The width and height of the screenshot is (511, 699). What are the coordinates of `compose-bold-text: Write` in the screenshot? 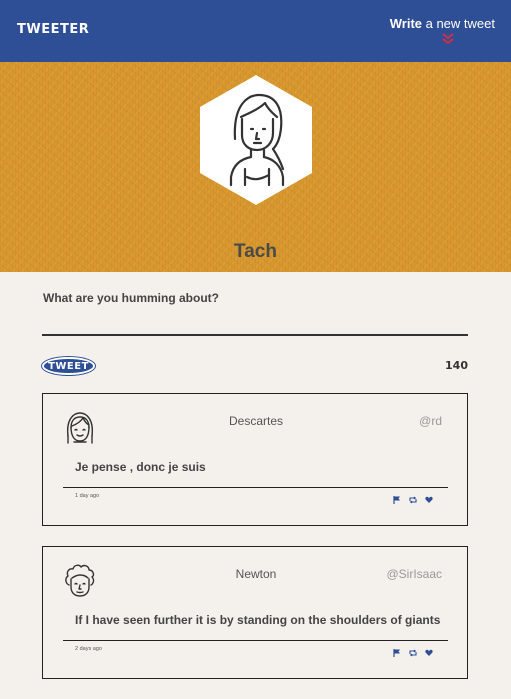 It's located at (405, 23).